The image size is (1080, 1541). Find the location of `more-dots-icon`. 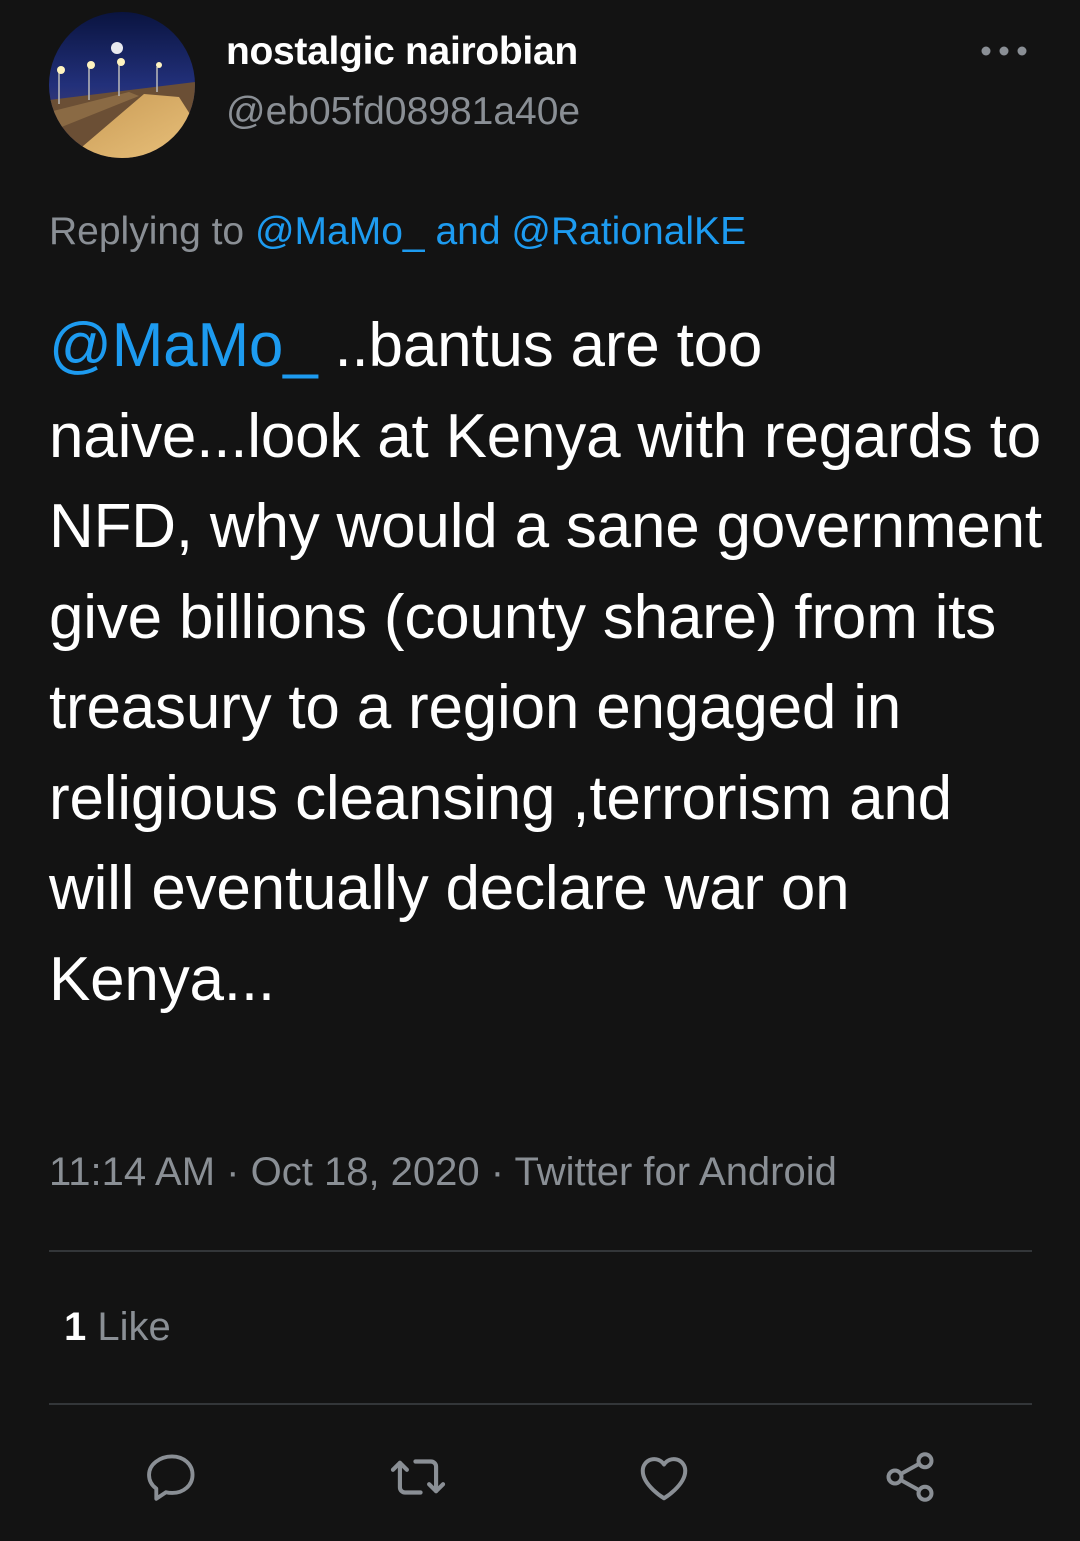

more-dots-icon is located at coordinates (1004, 51).